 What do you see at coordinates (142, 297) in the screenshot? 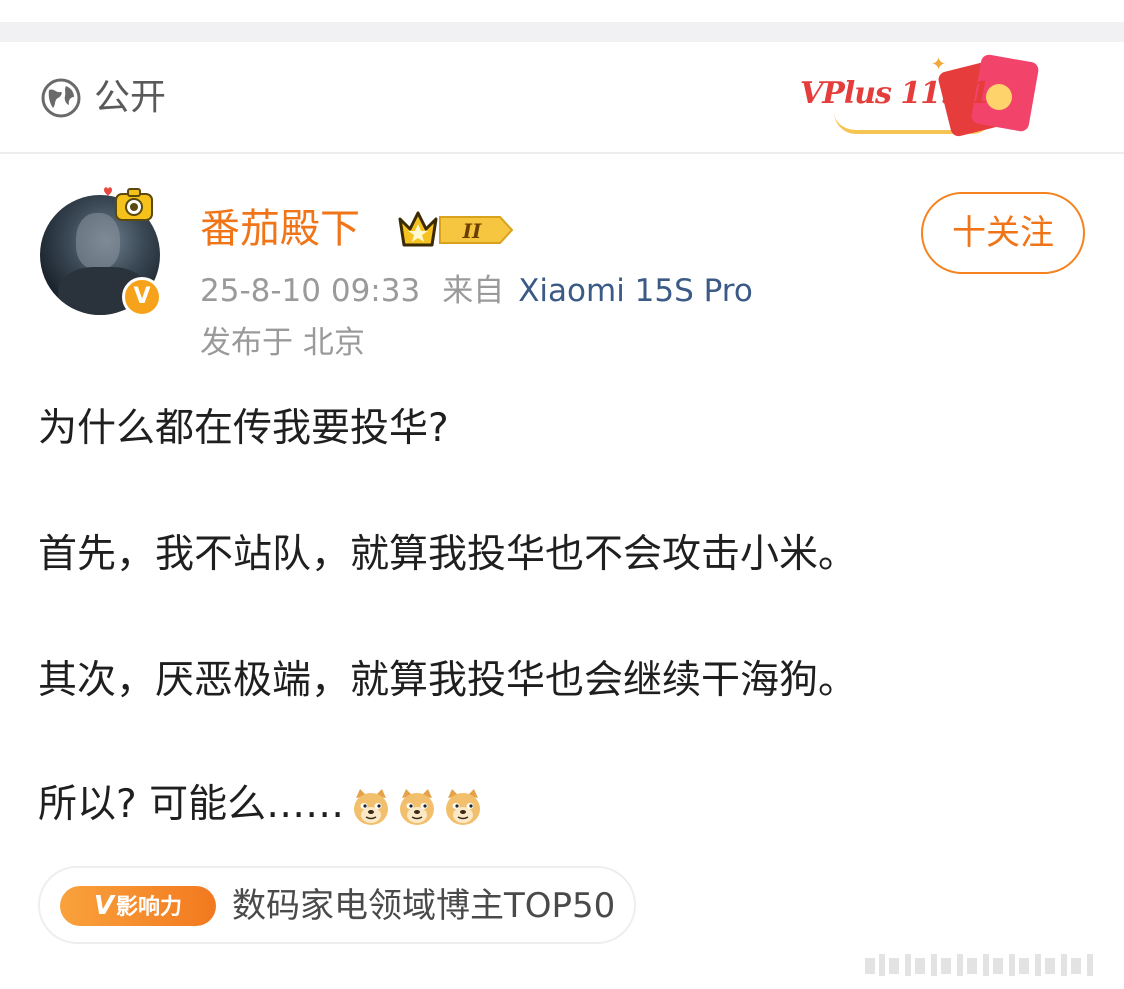
I see `verified-badge: V` at bounding box center [142, 297].